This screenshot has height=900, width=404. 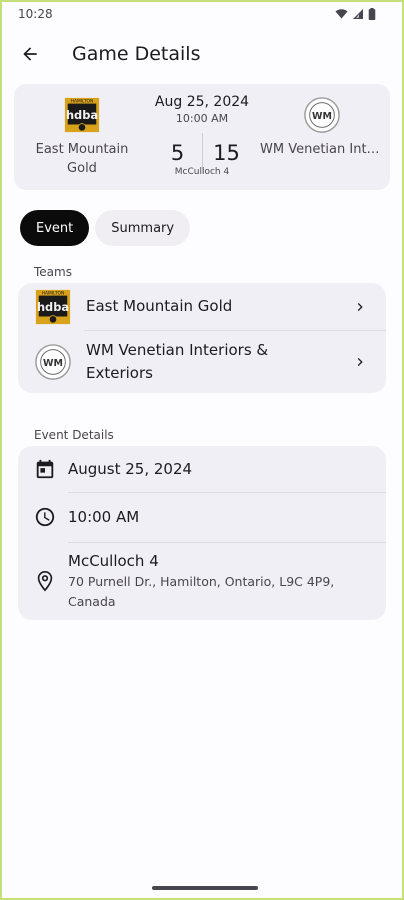 I want to click on team-row-home: HAMILTON hdba East Mountain Gold, so click(x=202, y=306).